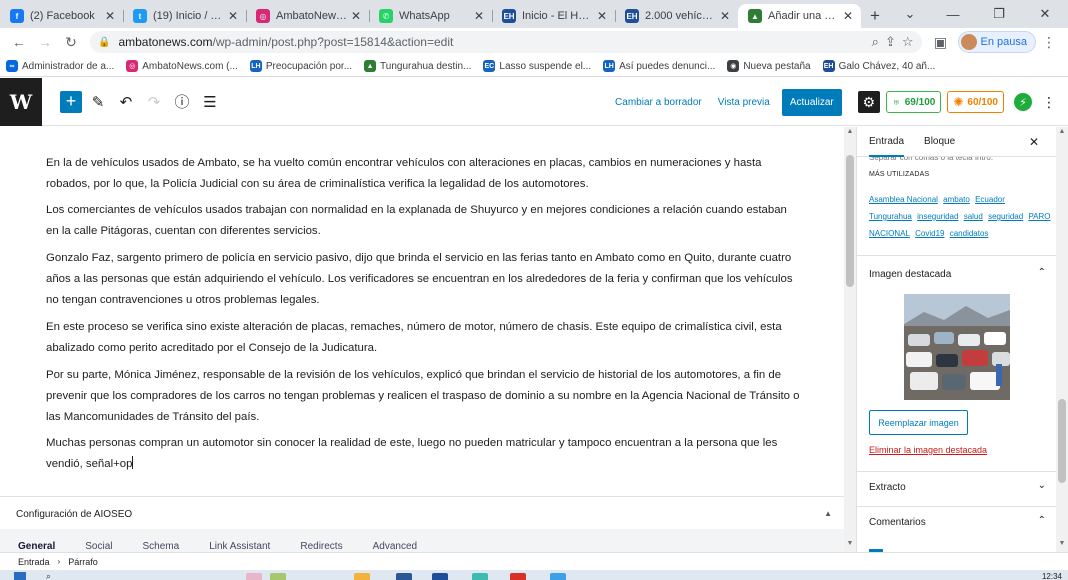 The height and width of the screenshot is (580, 1068). I want to click on tools-pencil-icon: ✎, so click(98, 102).